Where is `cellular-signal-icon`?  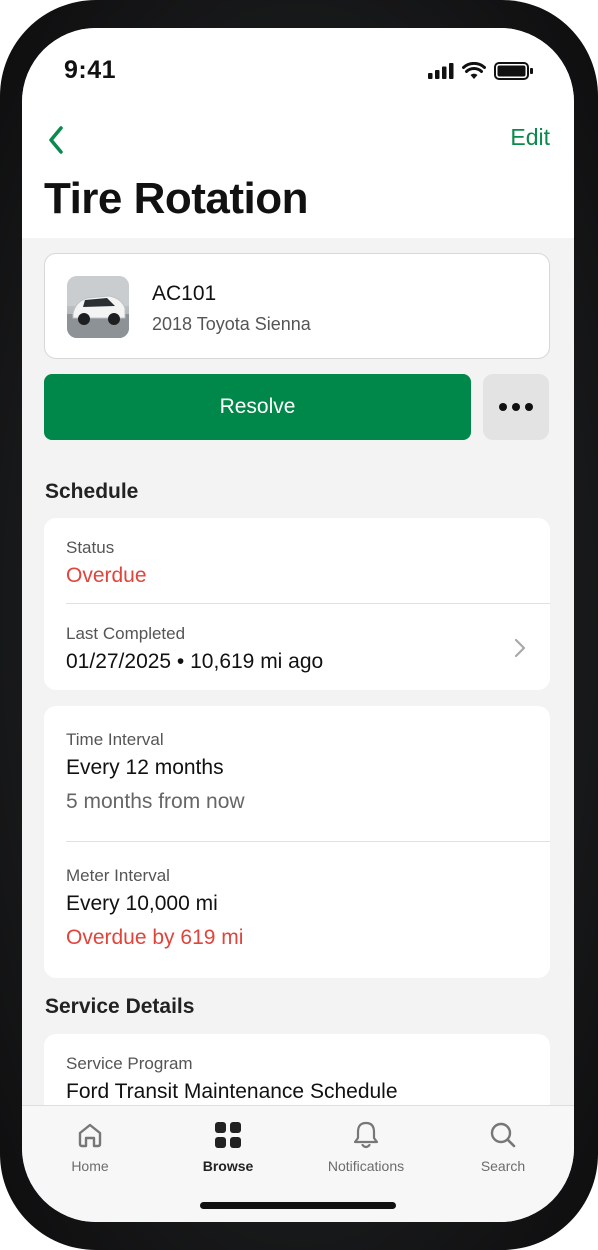
cellular-signal-icon is located at coordinates (441, 71).